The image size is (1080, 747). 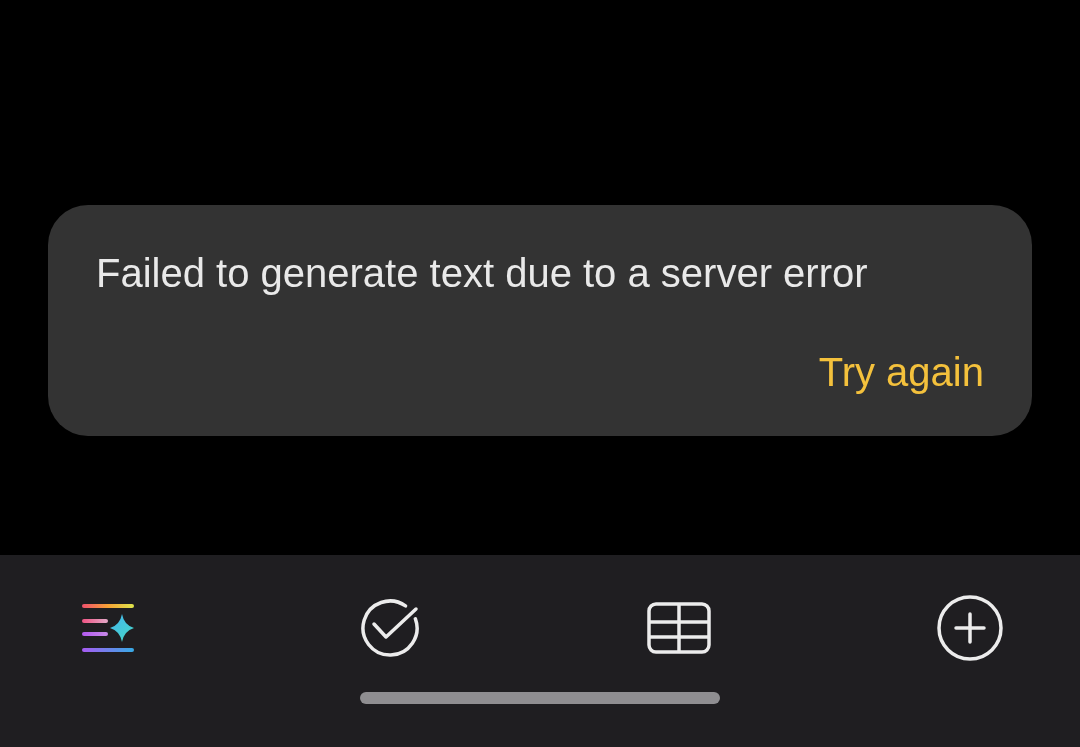 I want to click on check-circle-icon, so click(x=390, y=628).